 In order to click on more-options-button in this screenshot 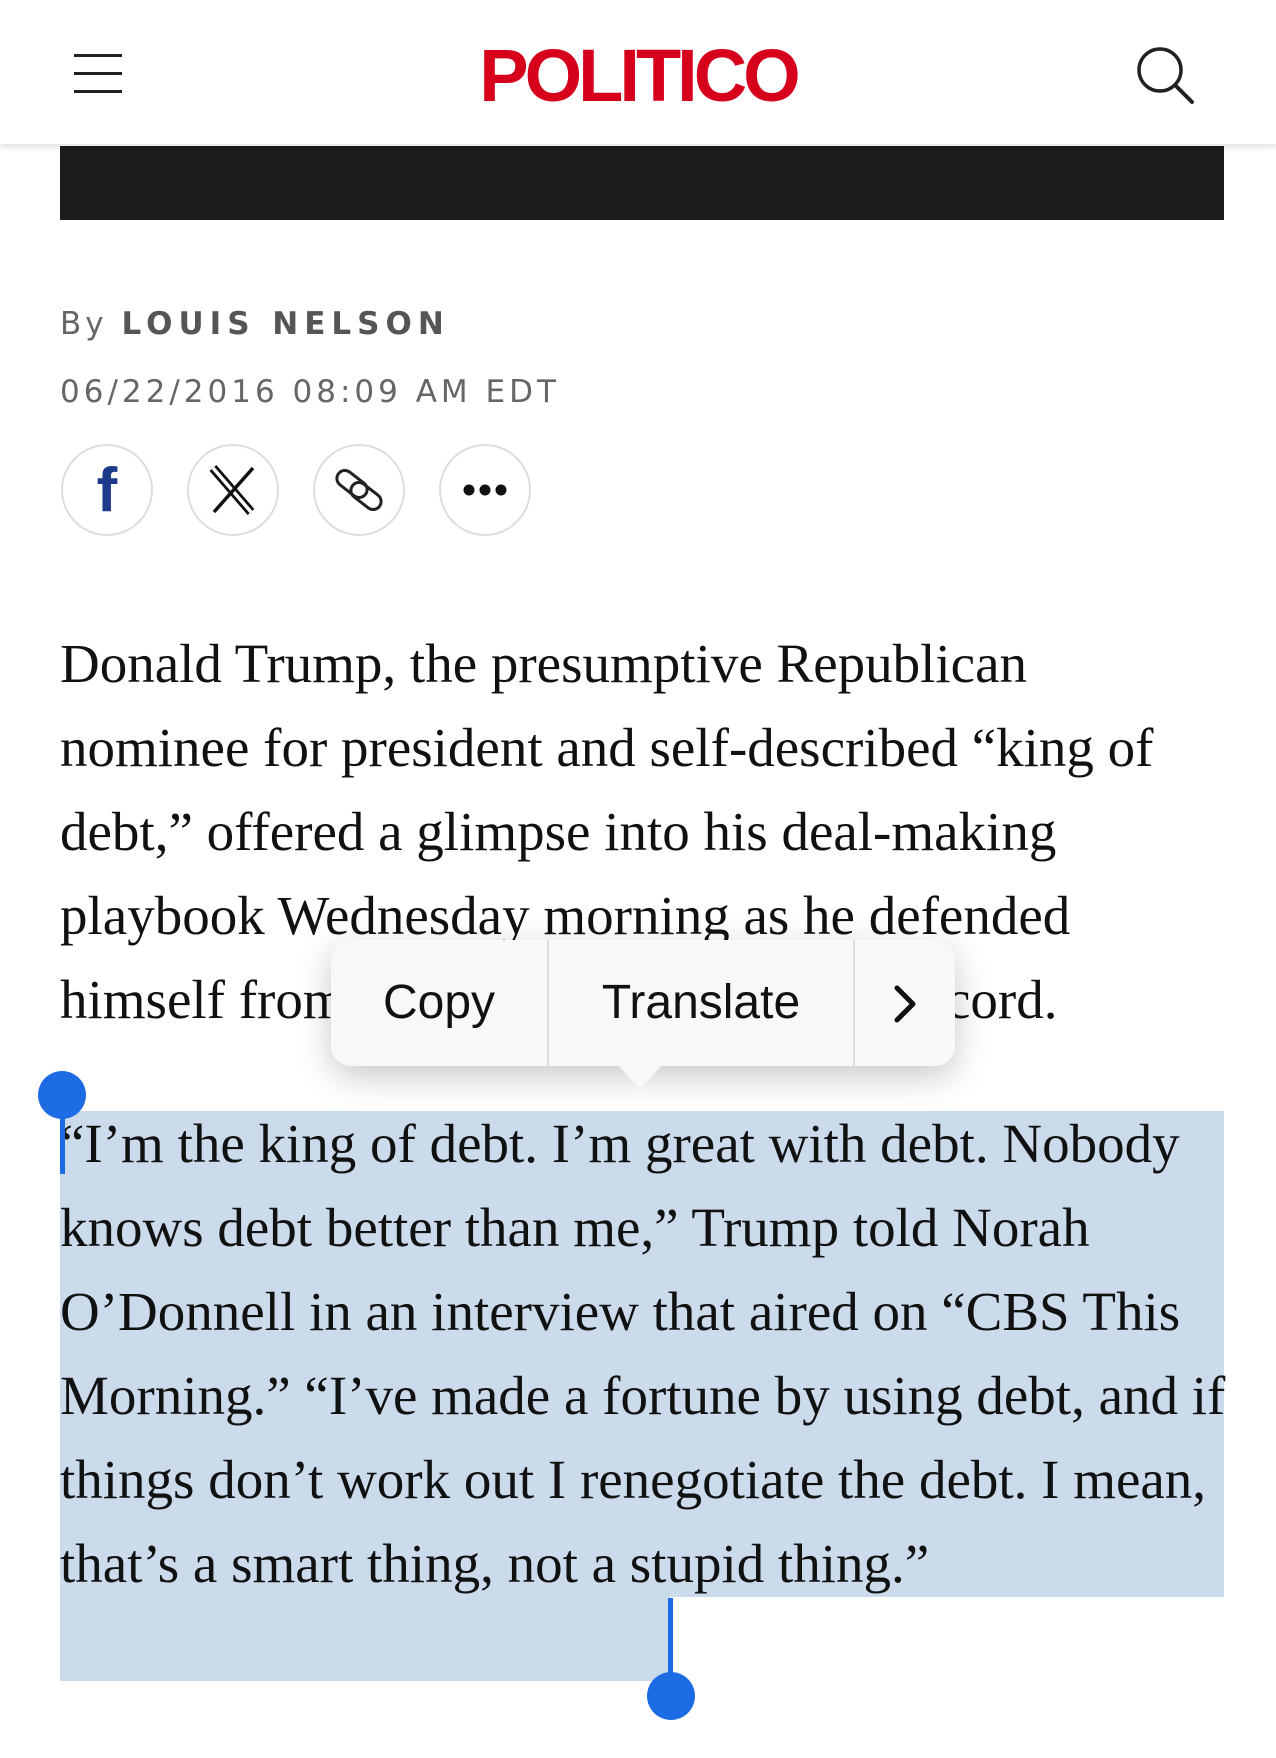, I will do `click(905, 1003)`.